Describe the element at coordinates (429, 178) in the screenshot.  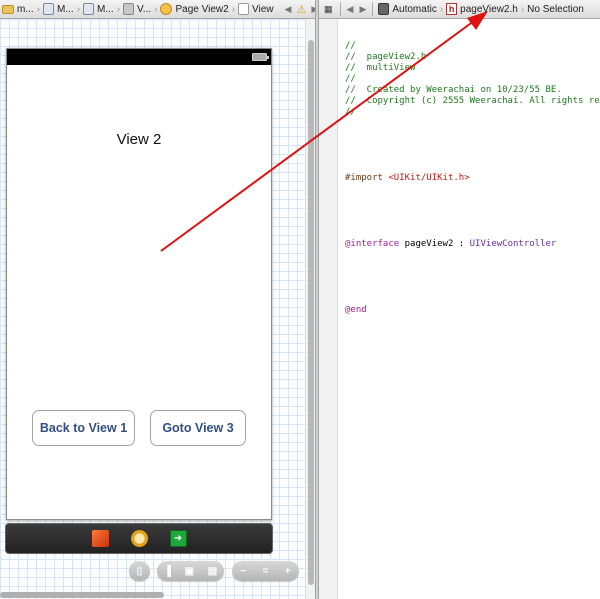
I see `import-target: <UIKit/UIKit.h>` at that location.